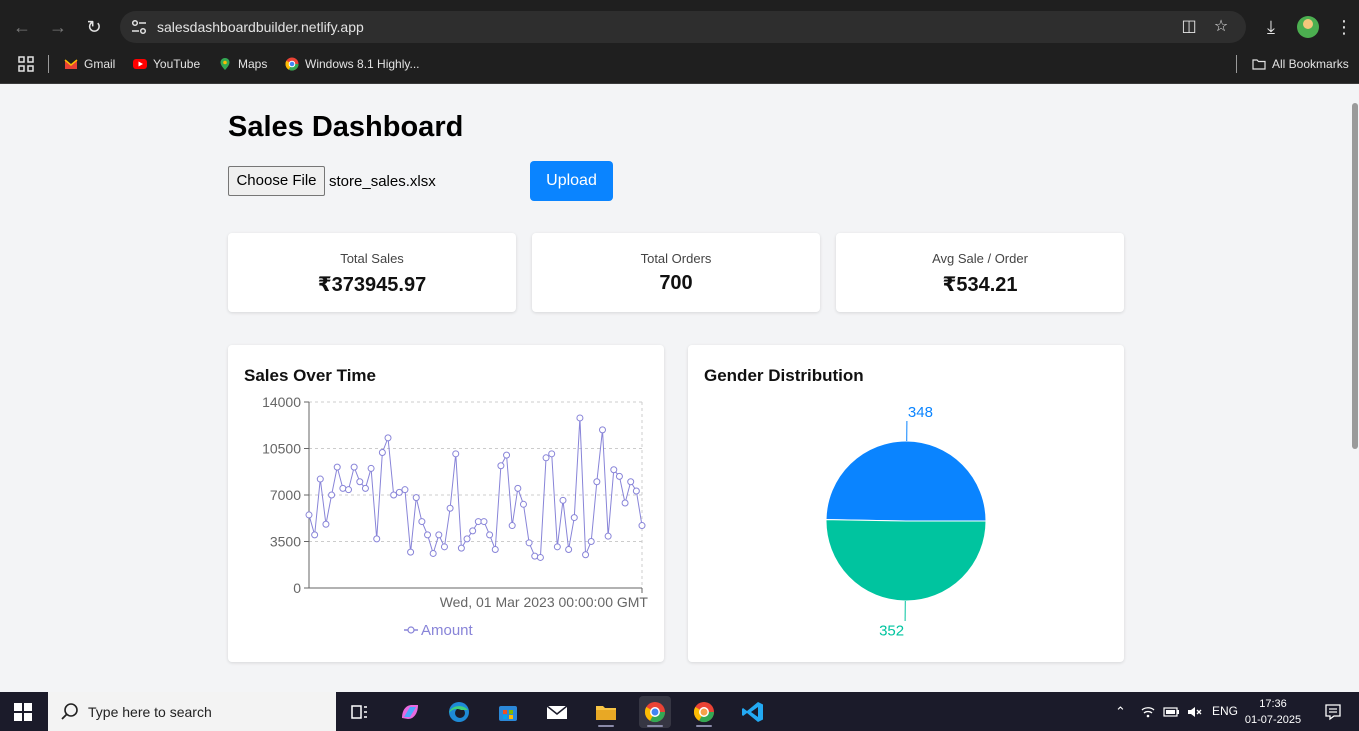 The image size is (1359, 731). Describe the element at coordinates (557, 712) in the screenshot. I see `mail-icon` at that location.